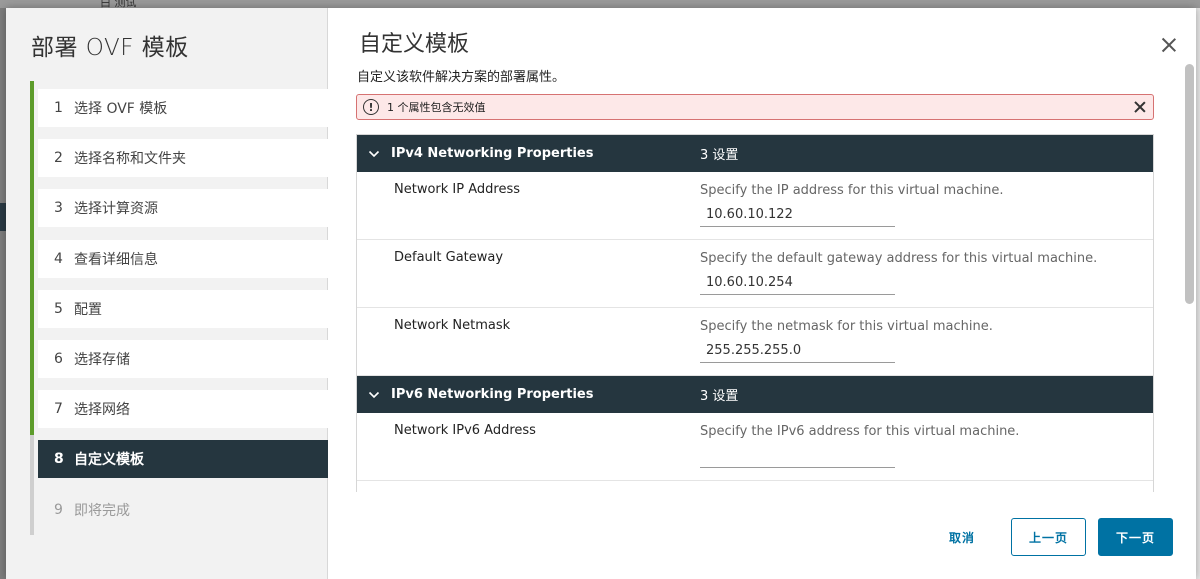  What do you see at coordinates (414, 44) in the screenshot?
I see `page-title: 自定义模板` at bounding box center [414, 44].